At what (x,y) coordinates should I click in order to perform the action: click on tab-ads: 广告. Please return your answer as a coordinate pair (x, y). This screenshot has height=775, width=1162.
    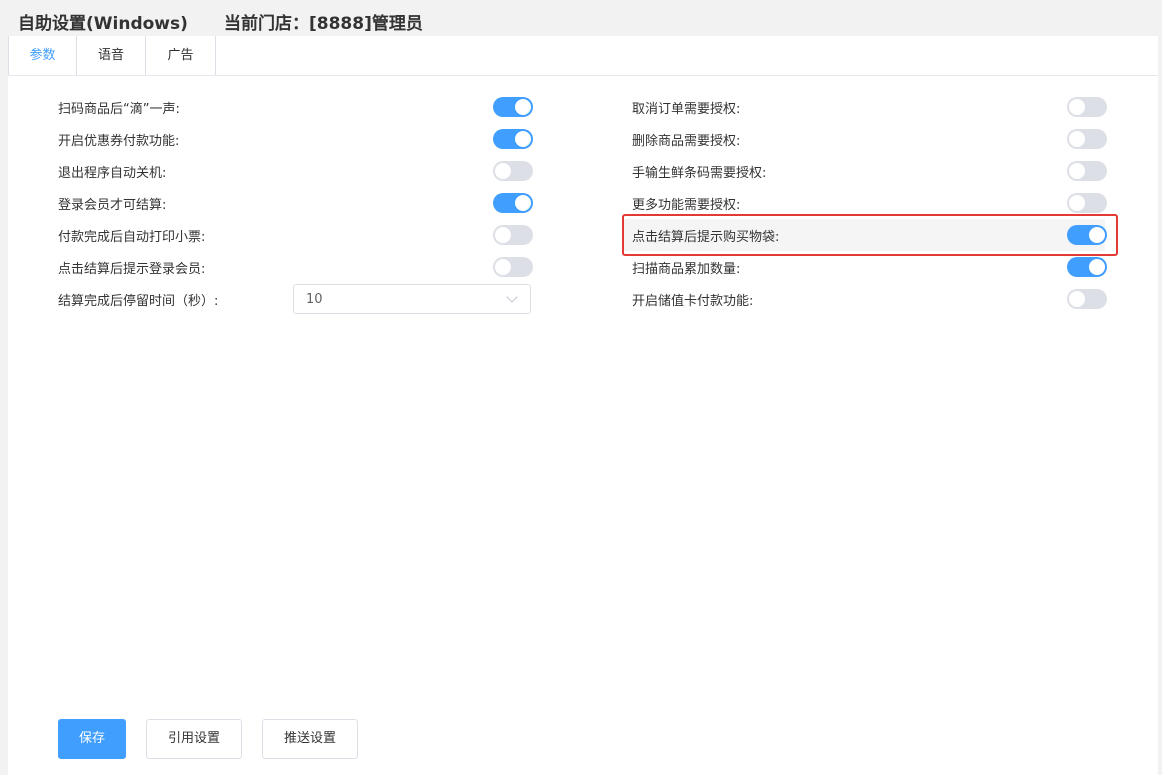
    Looking at the image, I should click on (181, 55).